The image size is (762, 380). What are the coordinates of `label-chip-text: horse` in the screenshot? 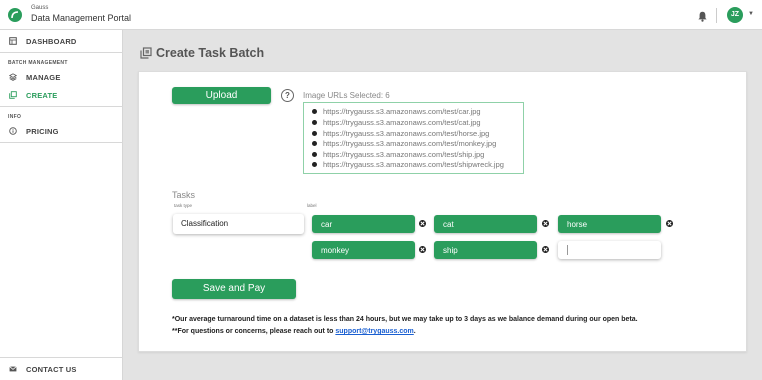 It's located at (577, 224).